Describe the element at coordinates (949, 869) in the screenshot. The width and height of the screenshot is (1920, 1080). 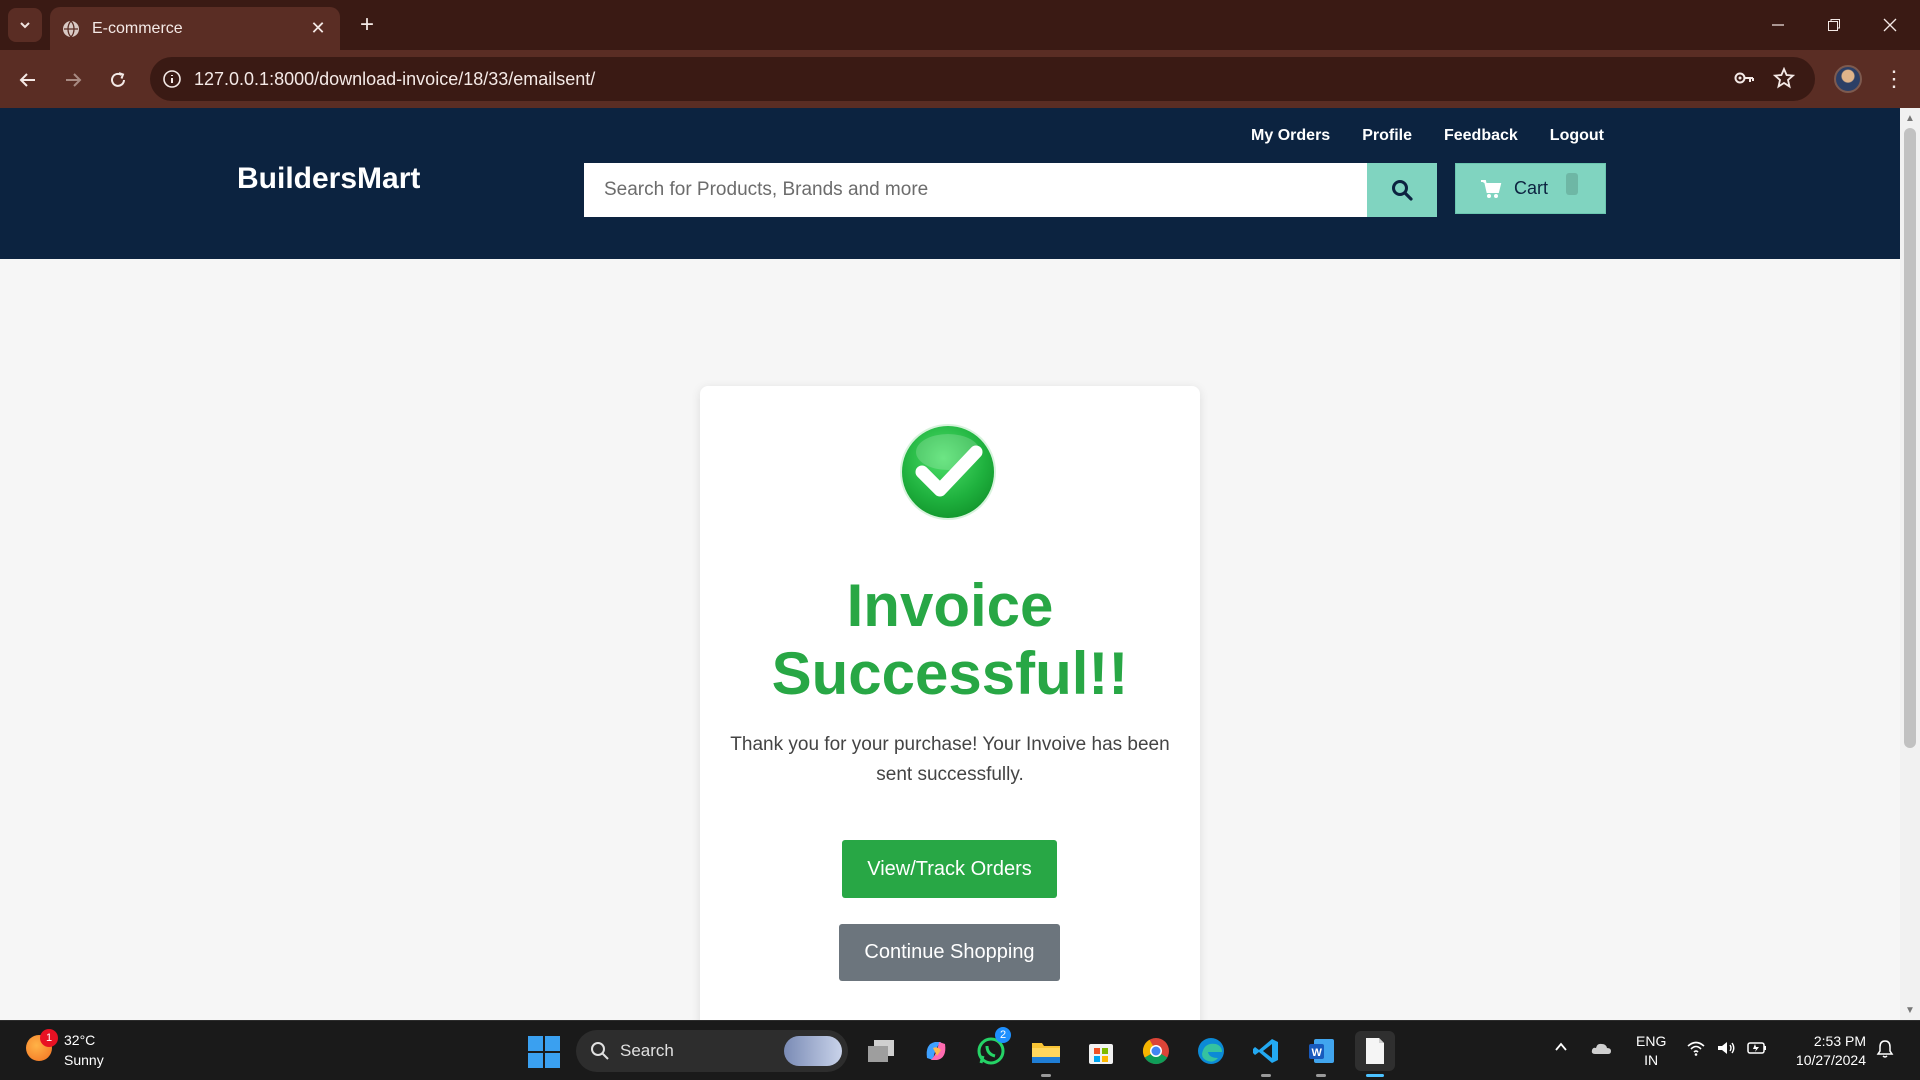
I see `view-track-orders-button: View/Track Orders` at that location.